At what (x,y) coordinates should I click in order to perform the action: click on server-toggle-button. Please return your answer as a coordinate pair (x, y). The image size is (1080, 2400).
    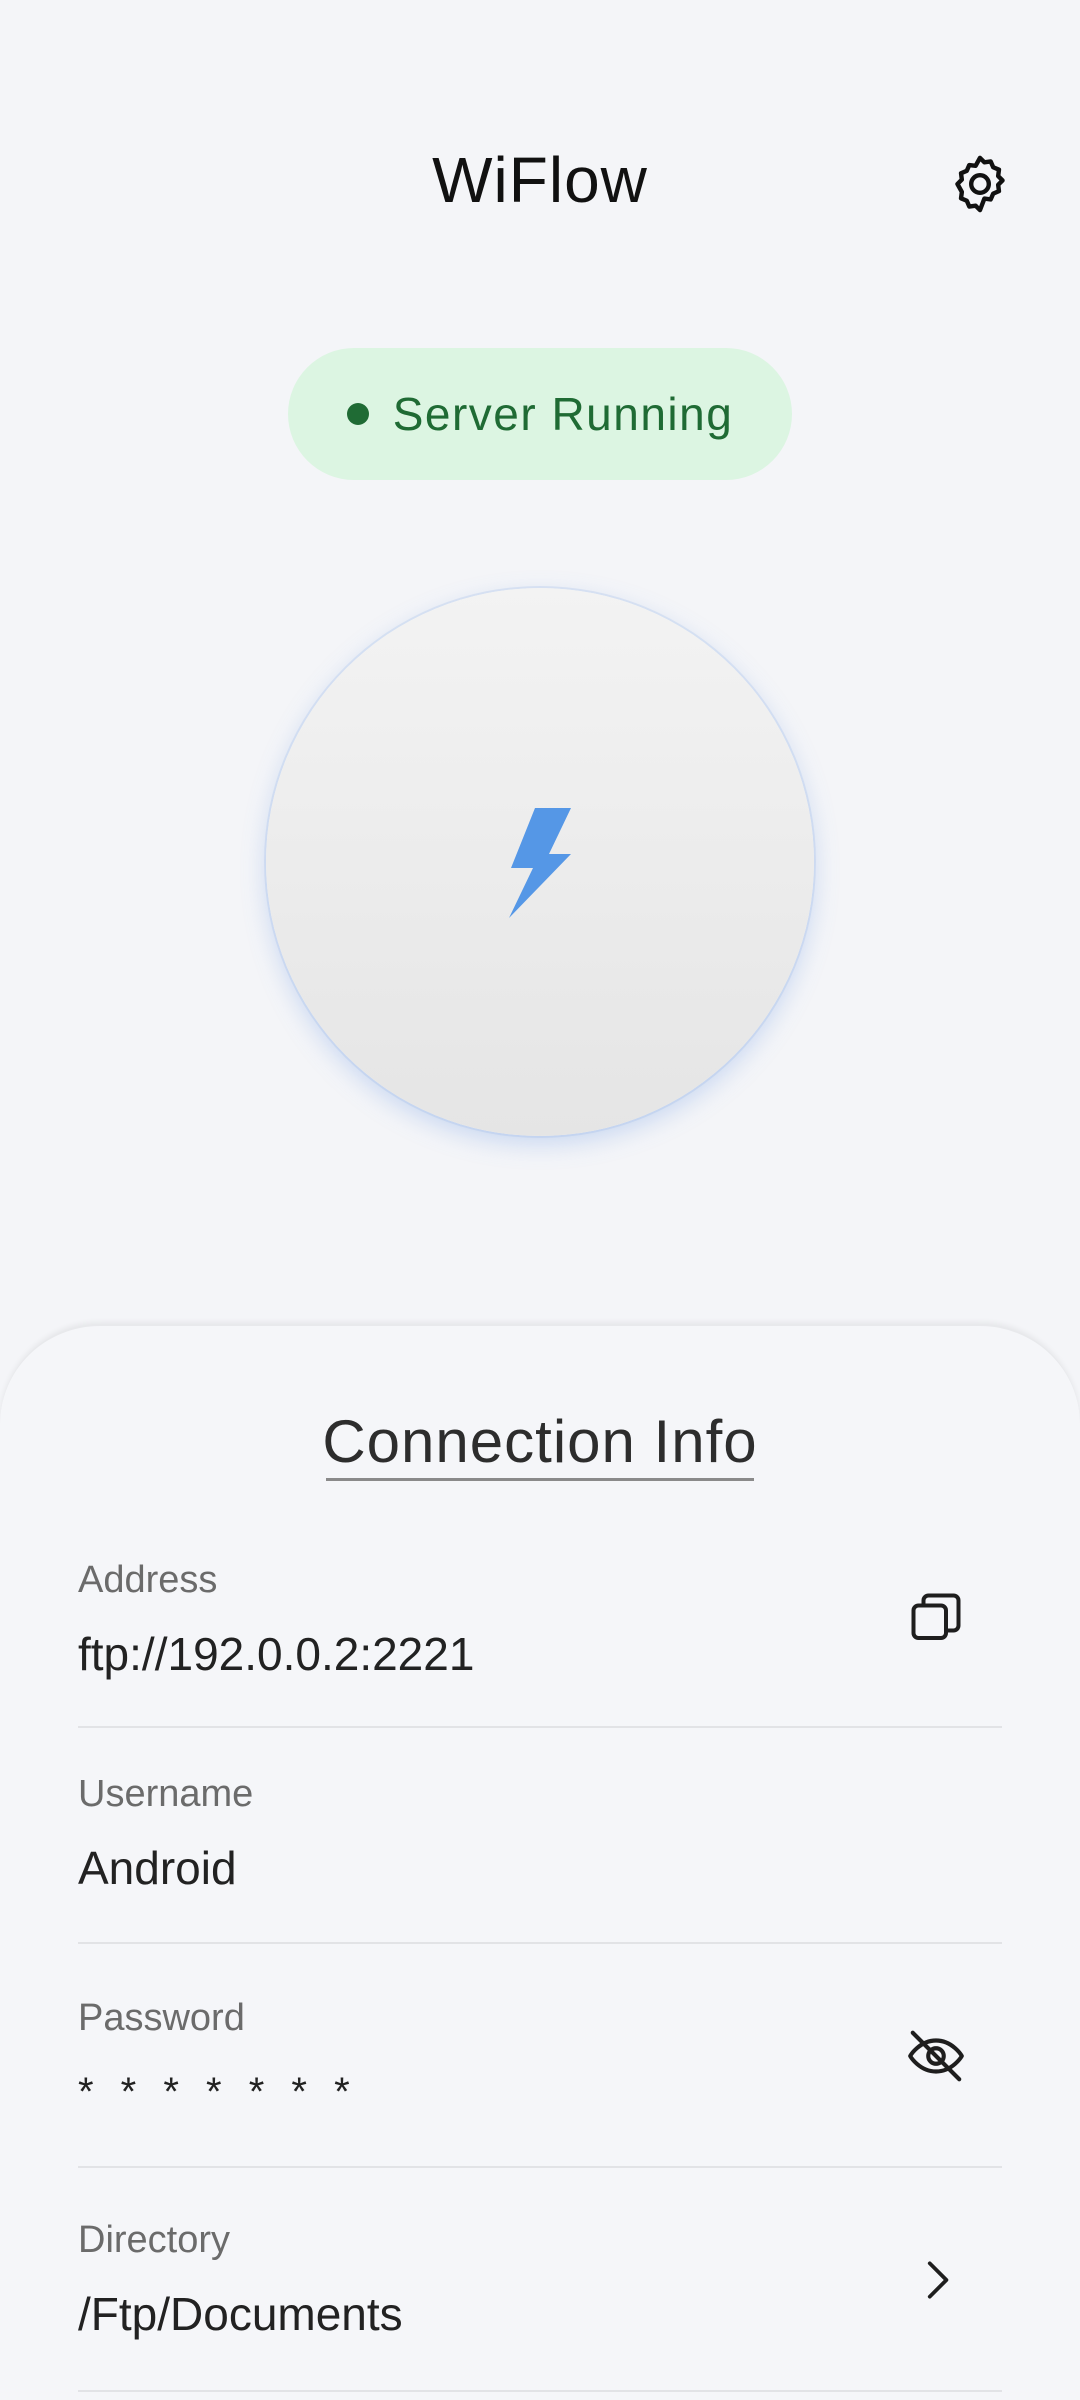
    Looking at the image, I should click on (540, 862).